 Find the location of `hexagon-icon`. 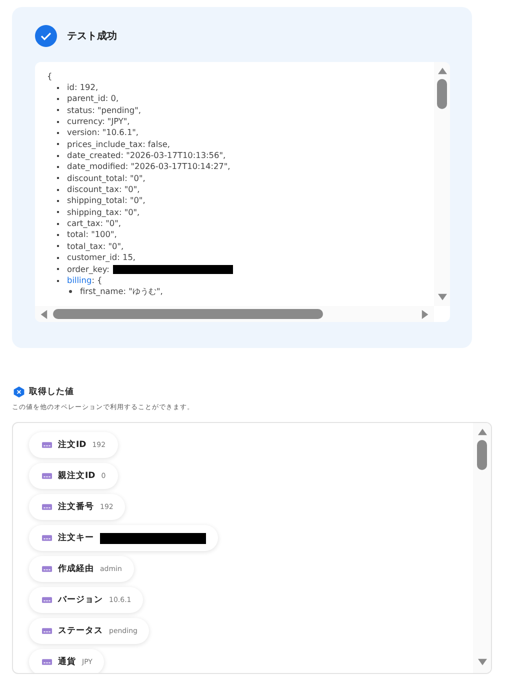

hexagon-icon is located at coordinates (19, 392).